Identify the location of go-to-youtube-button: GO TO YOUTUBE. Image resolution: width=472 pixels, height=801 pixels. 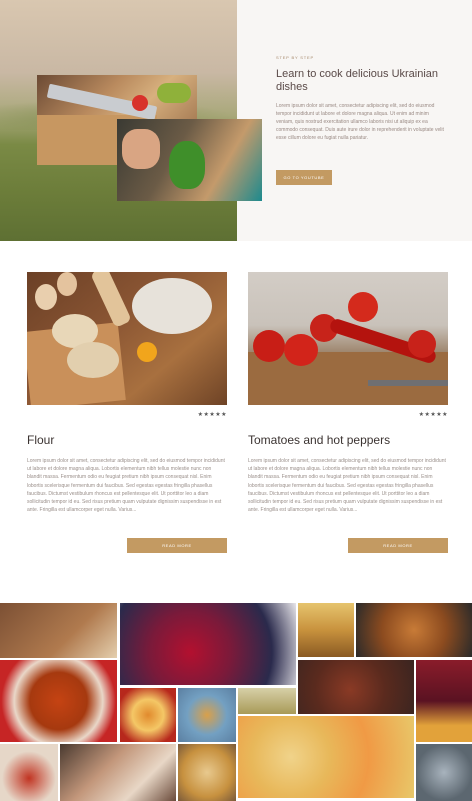
(304, 177).